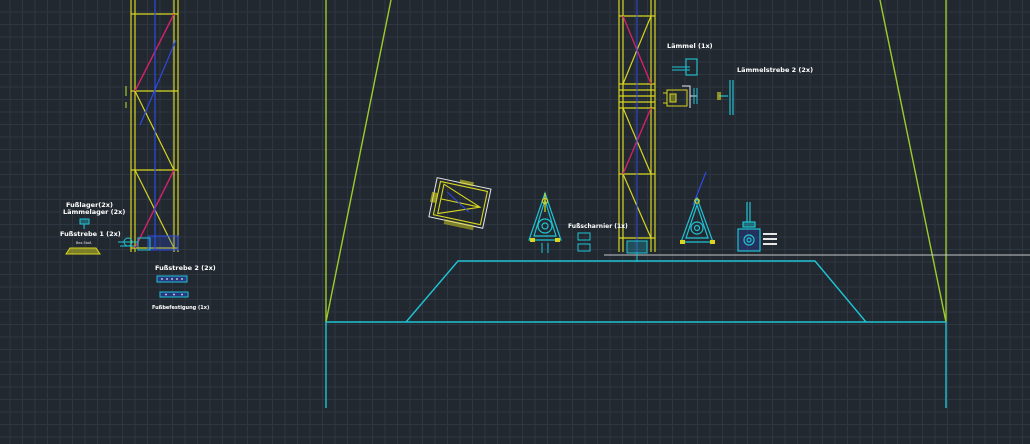  I want to click on part-bracket-assembly, so click(459, 203).